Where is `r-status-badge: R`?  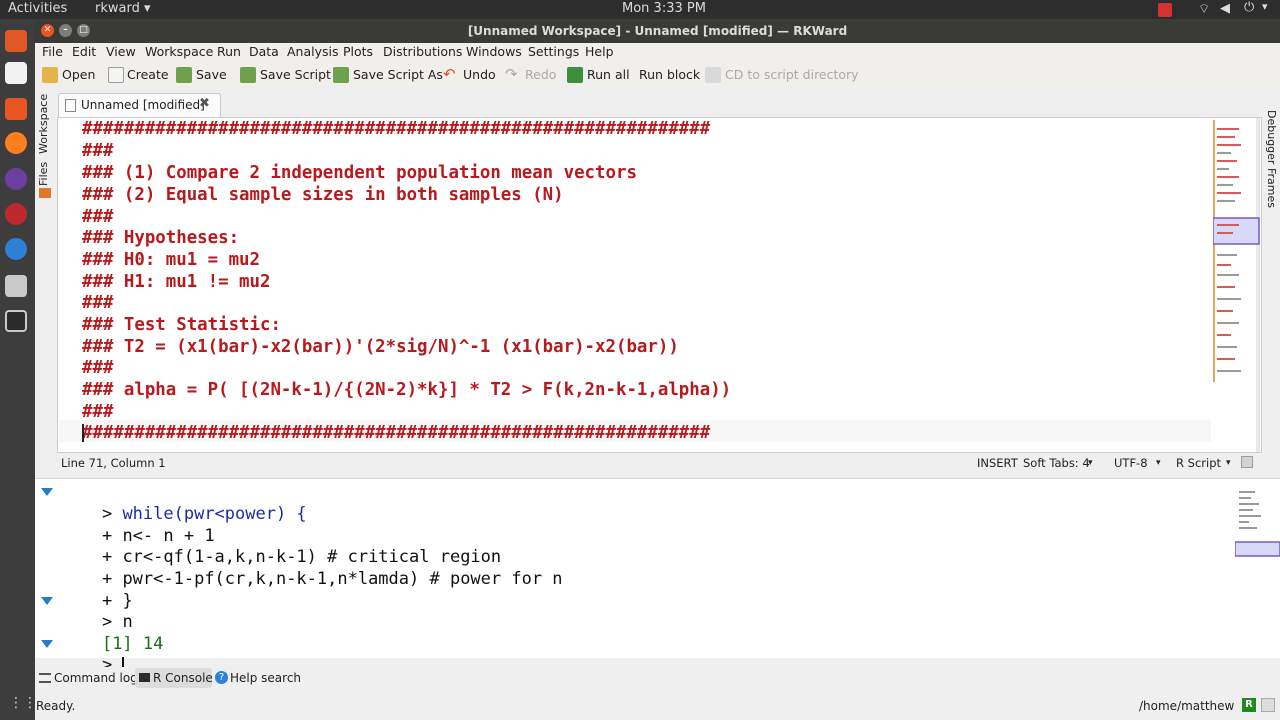
r-status-badge: R is located at coordinates (1249, 705).